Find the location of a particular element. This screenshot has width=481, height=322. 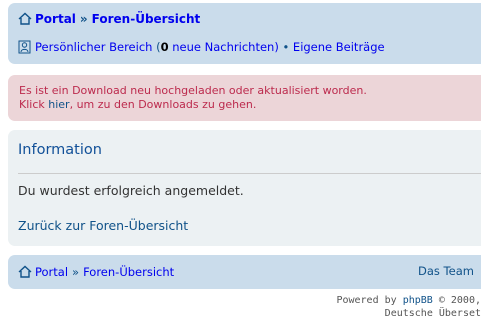

panel-title: Information is located at coordinates (60, 150).